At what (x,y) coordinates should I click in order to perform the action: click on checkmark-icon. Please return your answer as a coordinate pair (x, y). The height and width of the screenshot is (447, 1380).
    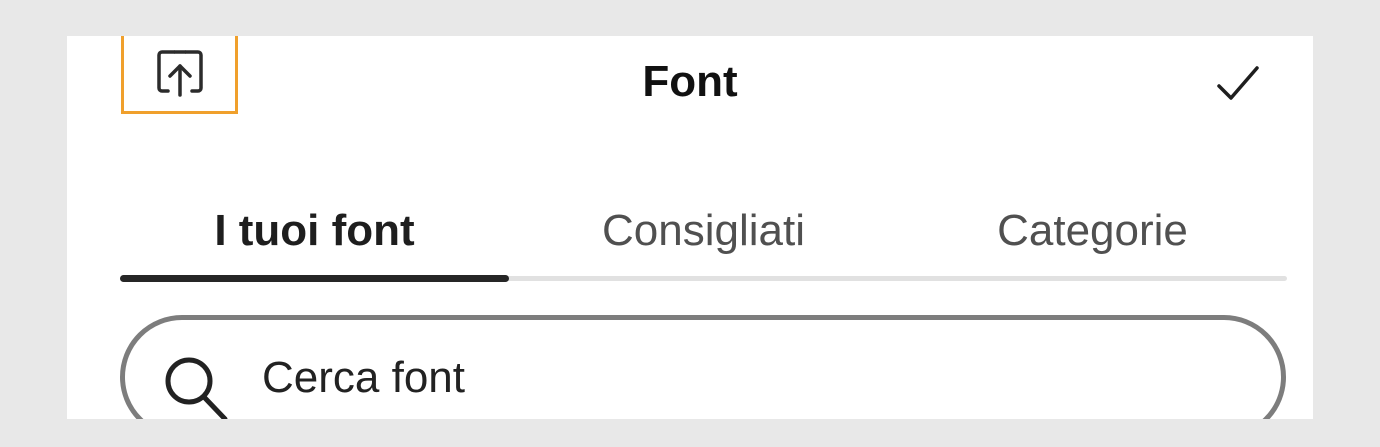
    Looking at the image, I should click on (1238, 85).